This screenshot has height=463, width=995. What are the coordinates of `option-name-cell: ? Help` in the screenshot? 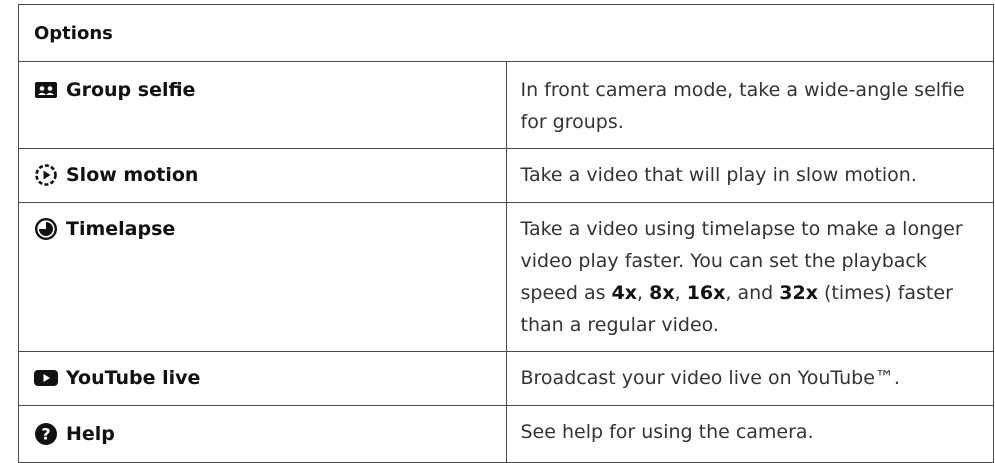 It's located at (262, 434).